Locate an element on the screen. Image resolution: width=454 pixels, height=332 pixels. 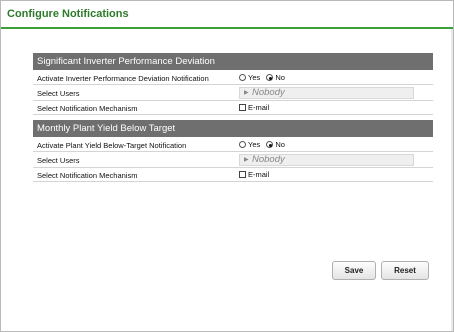
row-notification-mechanism-yield: Select Notification Mechanism E-mail is located at coordinates (233, 175).